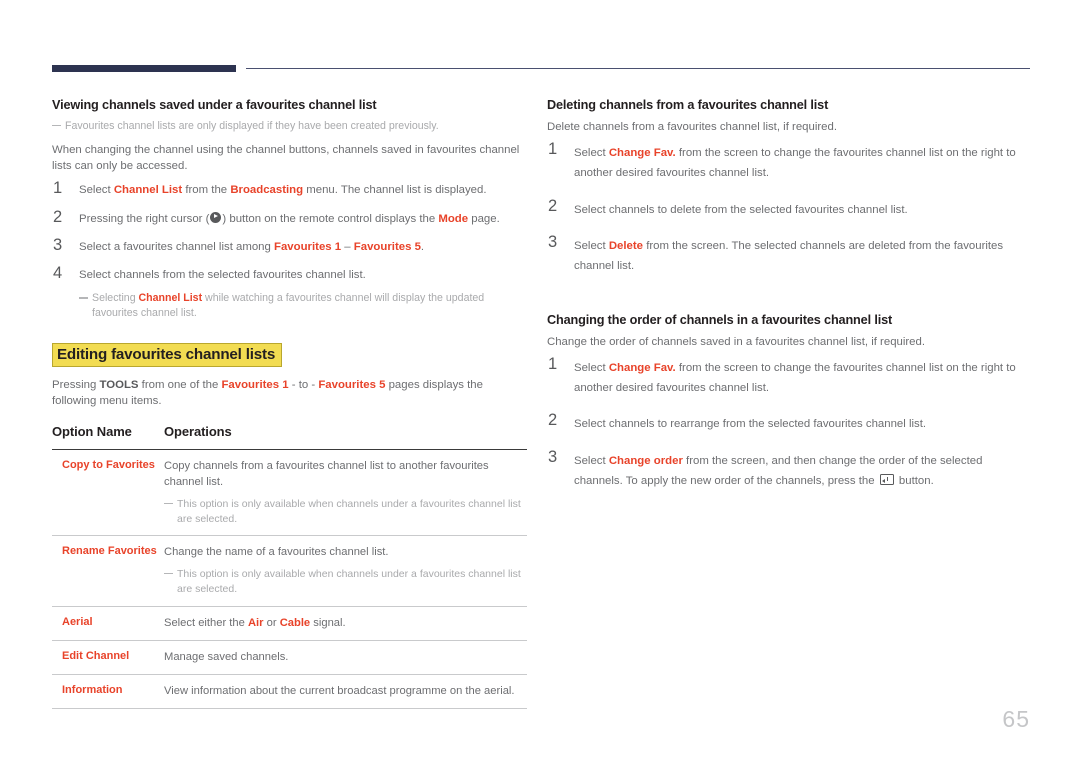  What do you see at coordinates (453, 218) in the screenshot?
I see `accent-term: Mode` at bounding box center [453, 218].